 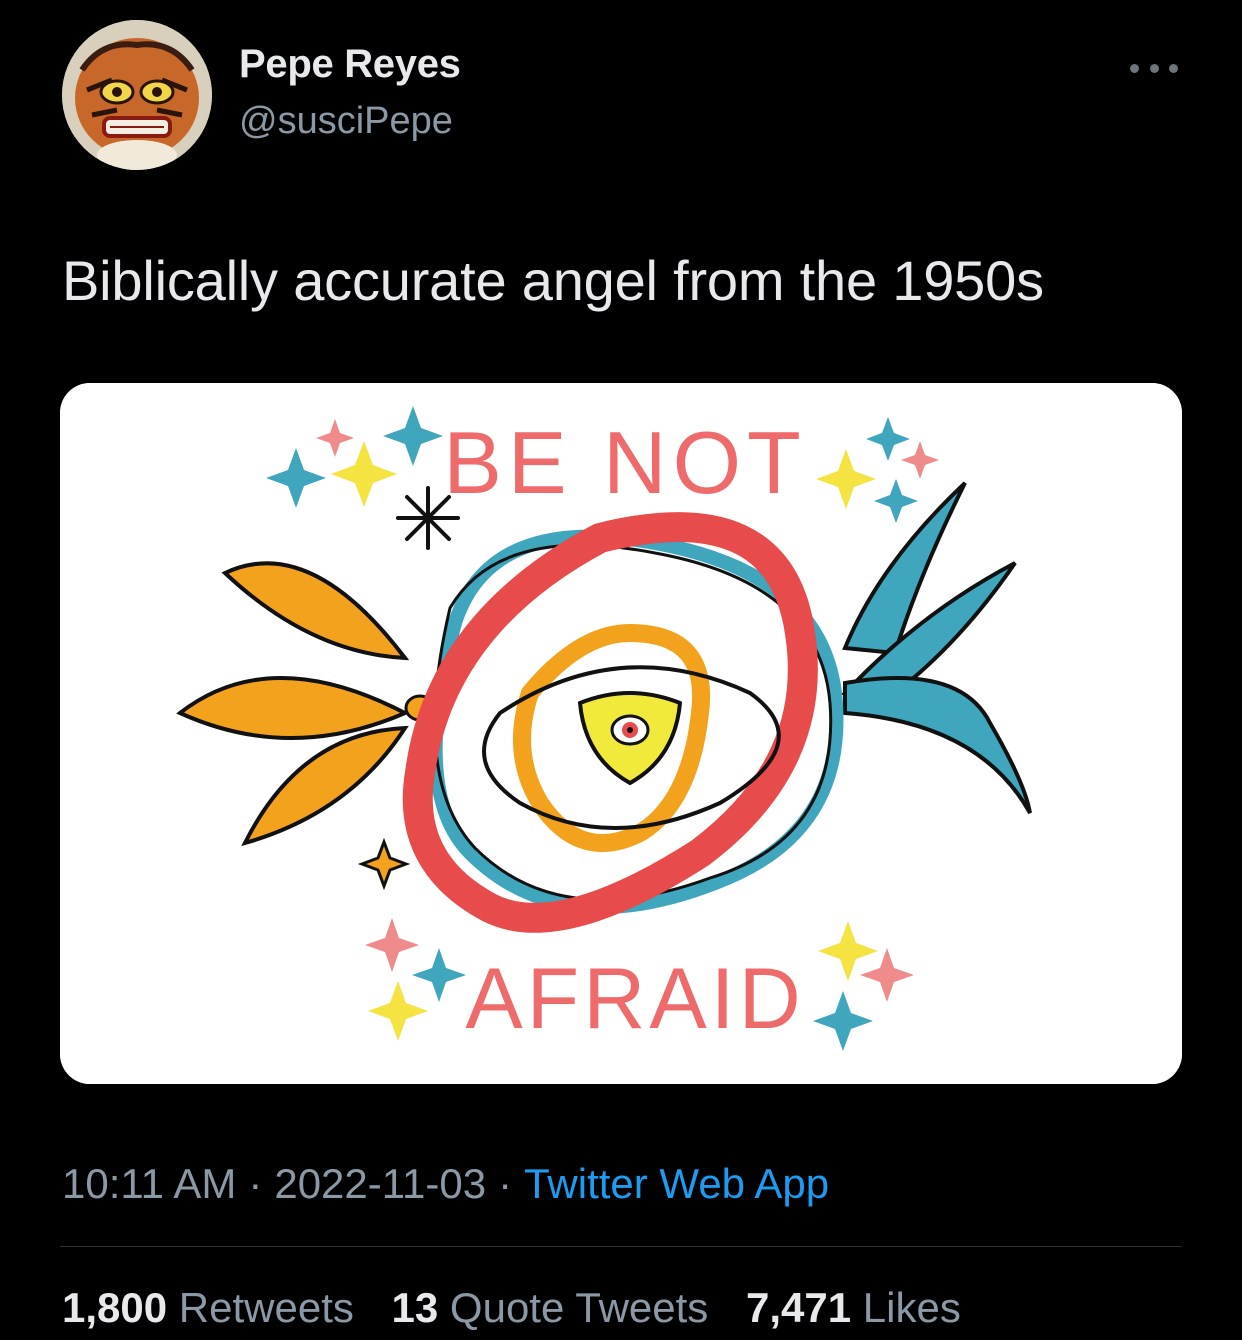 What do you see at coordinates (621, 1246) in the screenshot?
I see `divider` at bounding box center [621, 1246].